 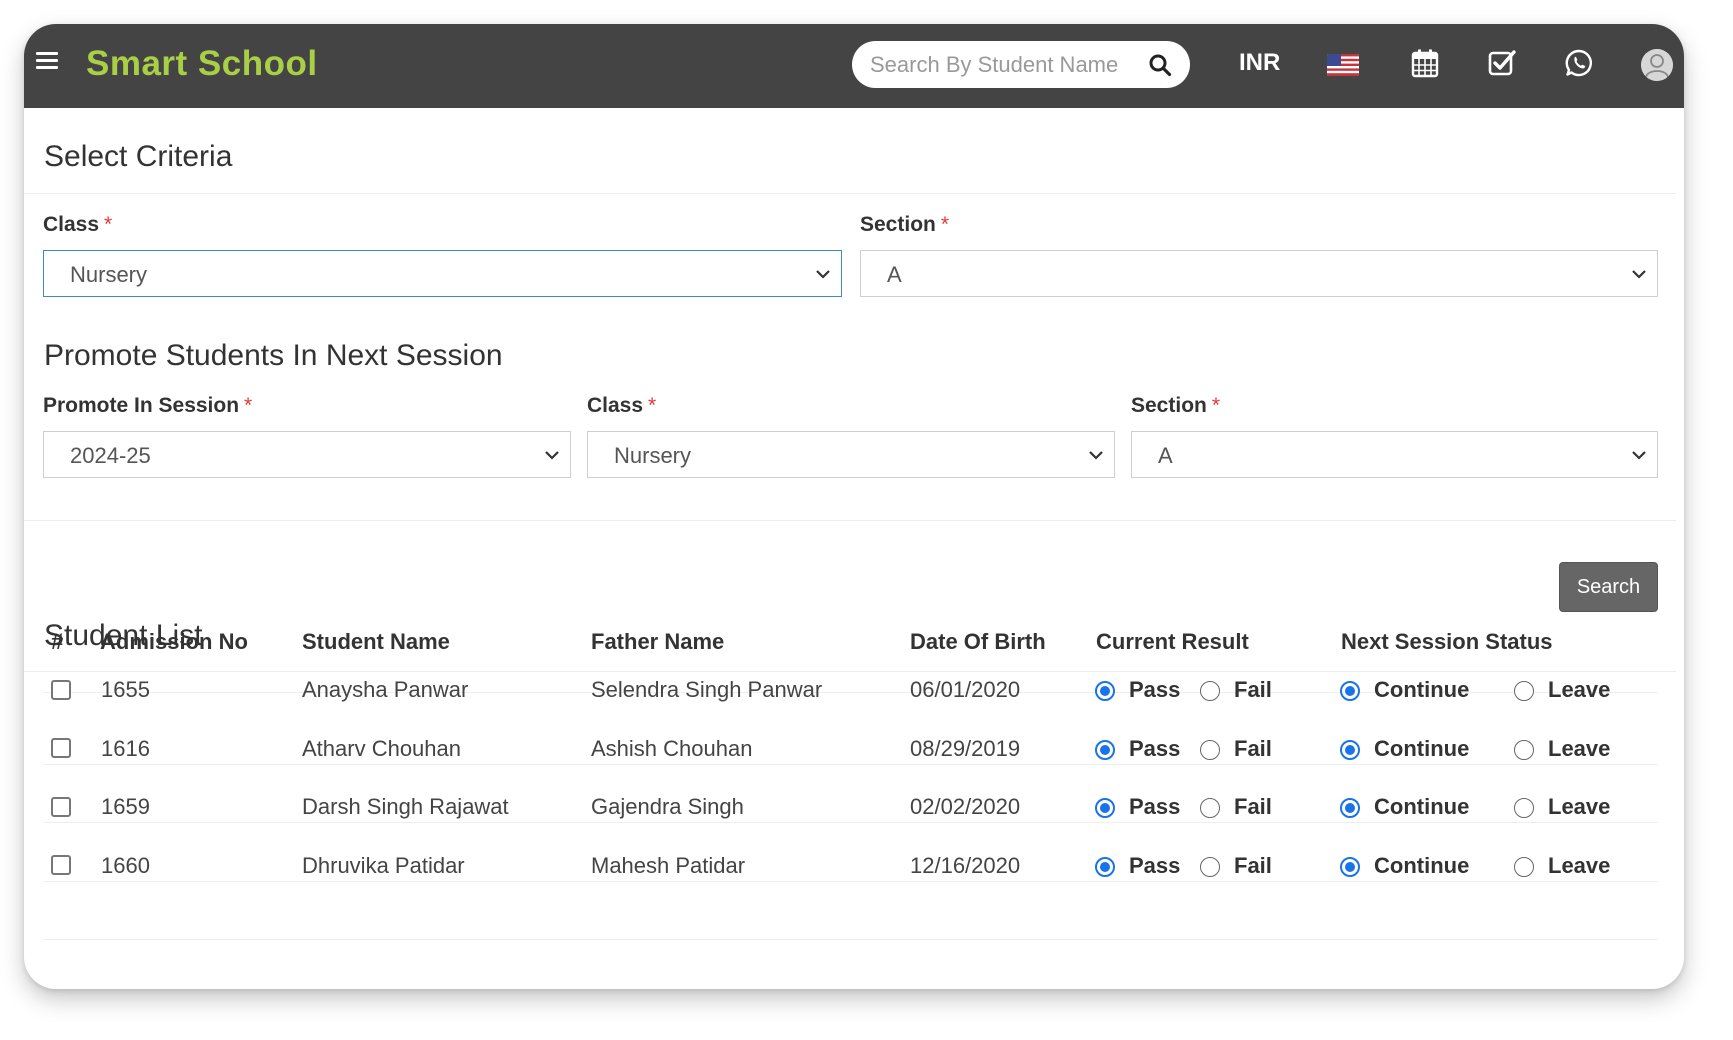 What do you see at coordinates (174, 641) in the screenshot?
I see `col-header-admission-no: Admission No` at bounding box center [174, 641].